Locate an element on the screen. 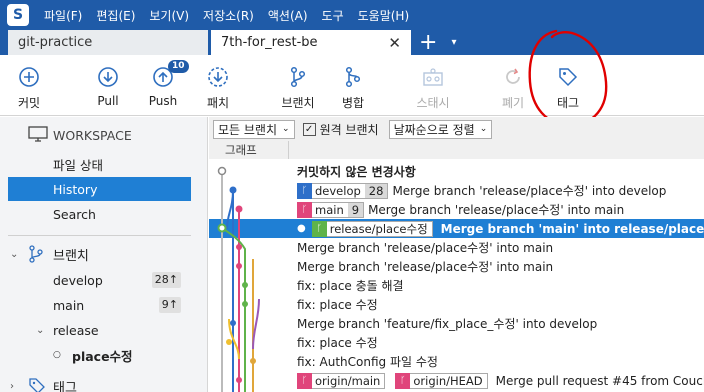 This screenshot has height=392, width=704. dropdown-value: 날짜순으로 정렬 is located at coordinates (434, 129).